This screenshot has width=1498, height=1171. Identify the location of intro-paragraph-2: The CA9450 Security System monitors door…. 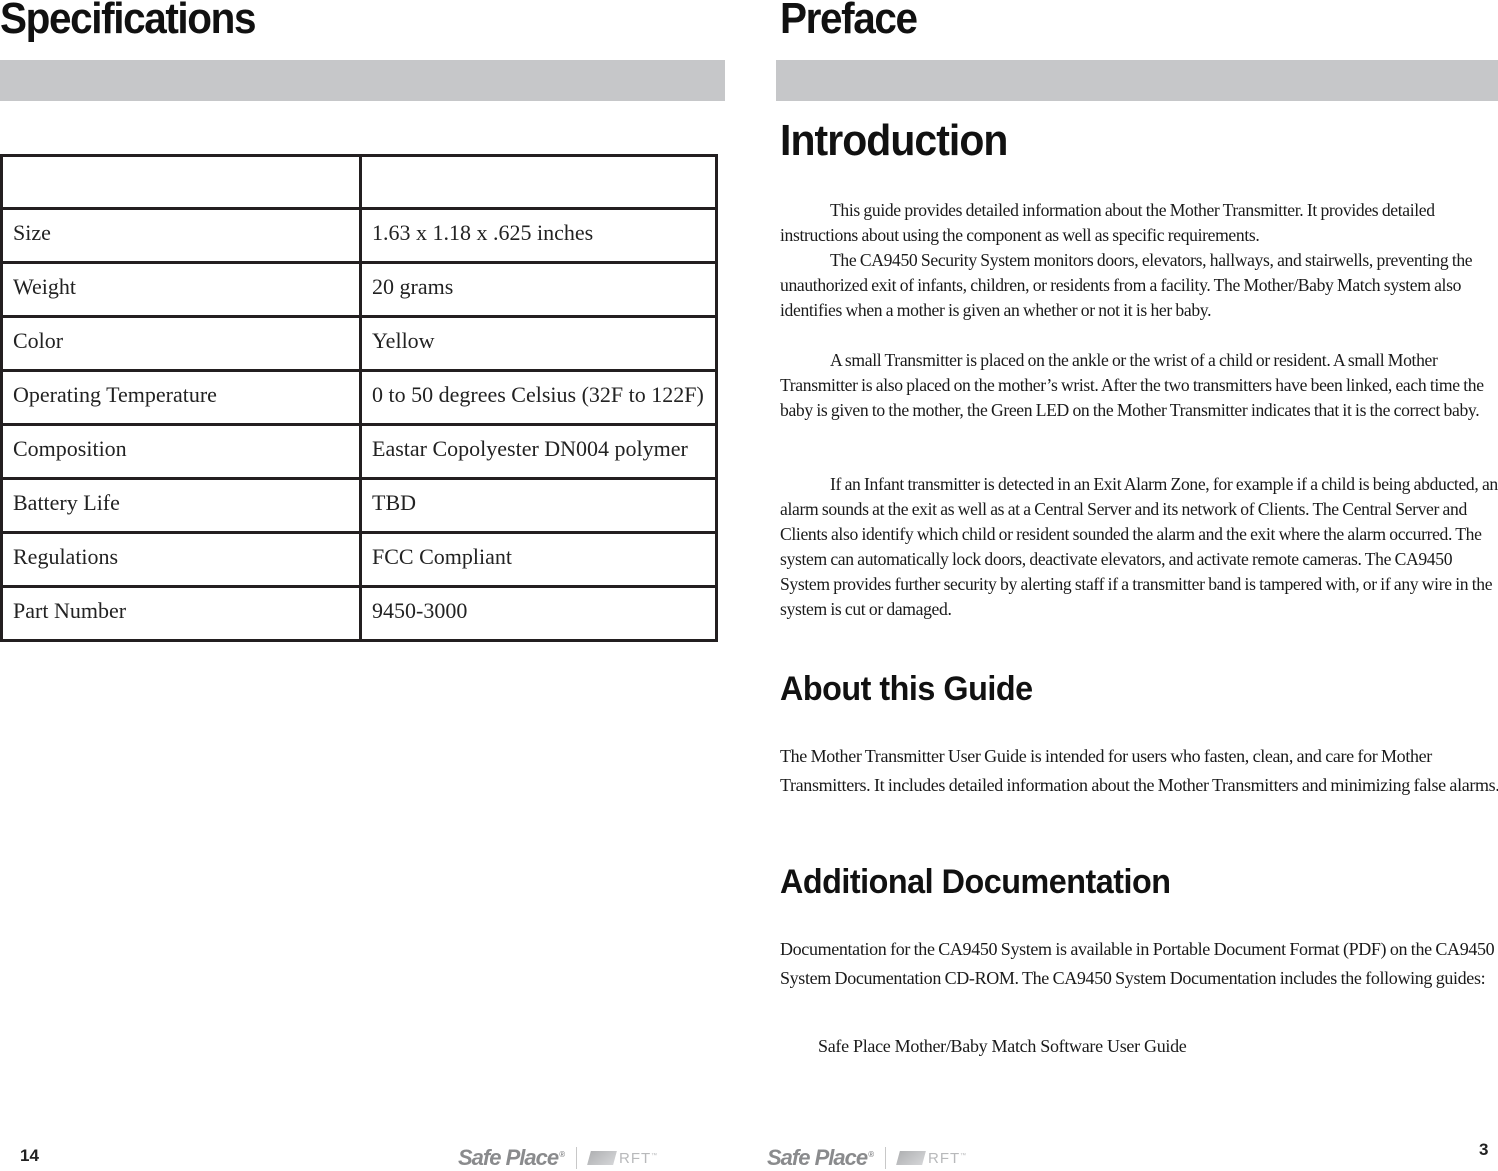
(1126, 285).